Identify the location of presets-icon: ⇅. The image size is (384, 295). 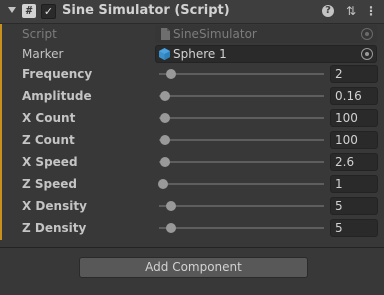
(351, 11).